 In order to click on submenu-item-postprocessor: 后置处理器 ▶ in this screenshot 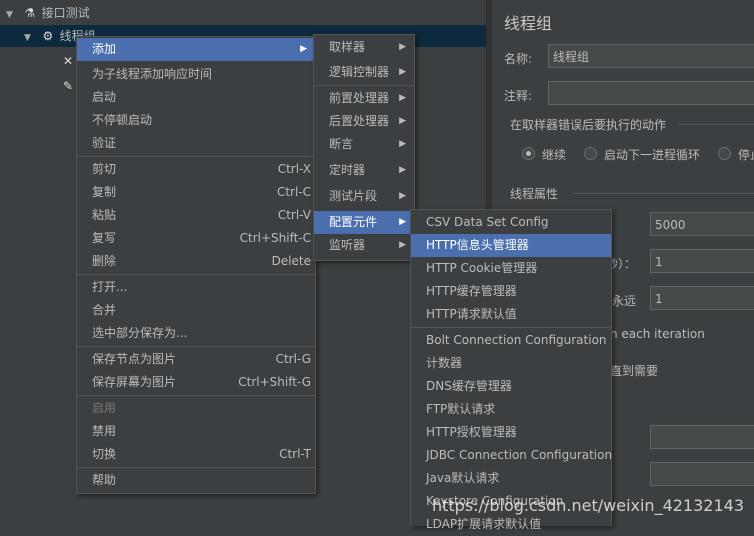, I will do `click(364, 121)`.